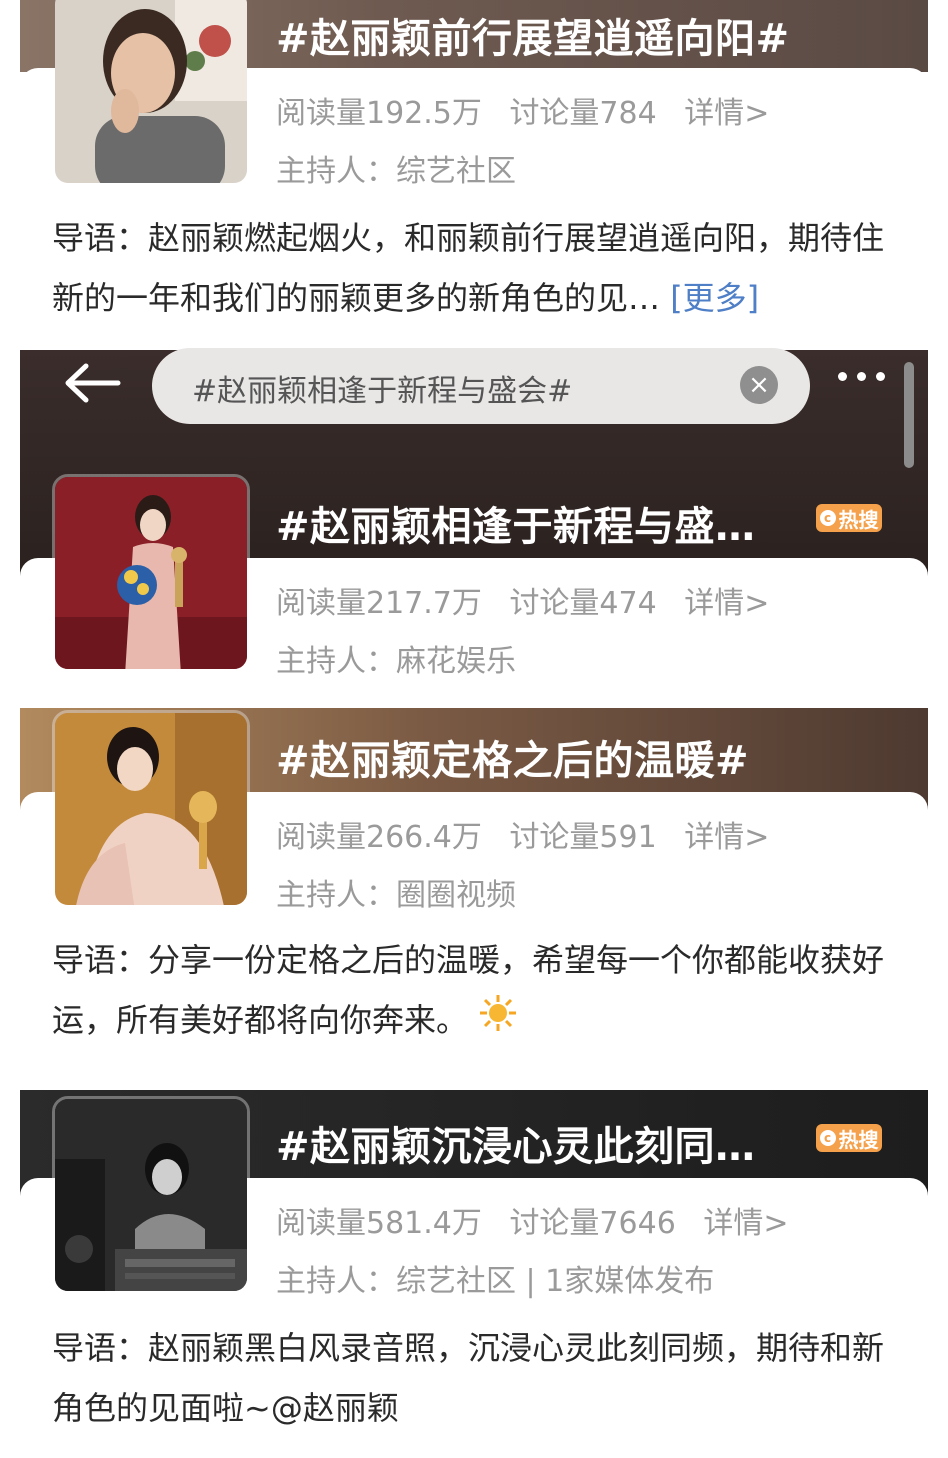 Image resolution: width=948 pixels, height=1458 pixels. Describe the element at coordinates (592, 1223) in the screenshot. I see `discussion-count: 讨论量7646` at that location.